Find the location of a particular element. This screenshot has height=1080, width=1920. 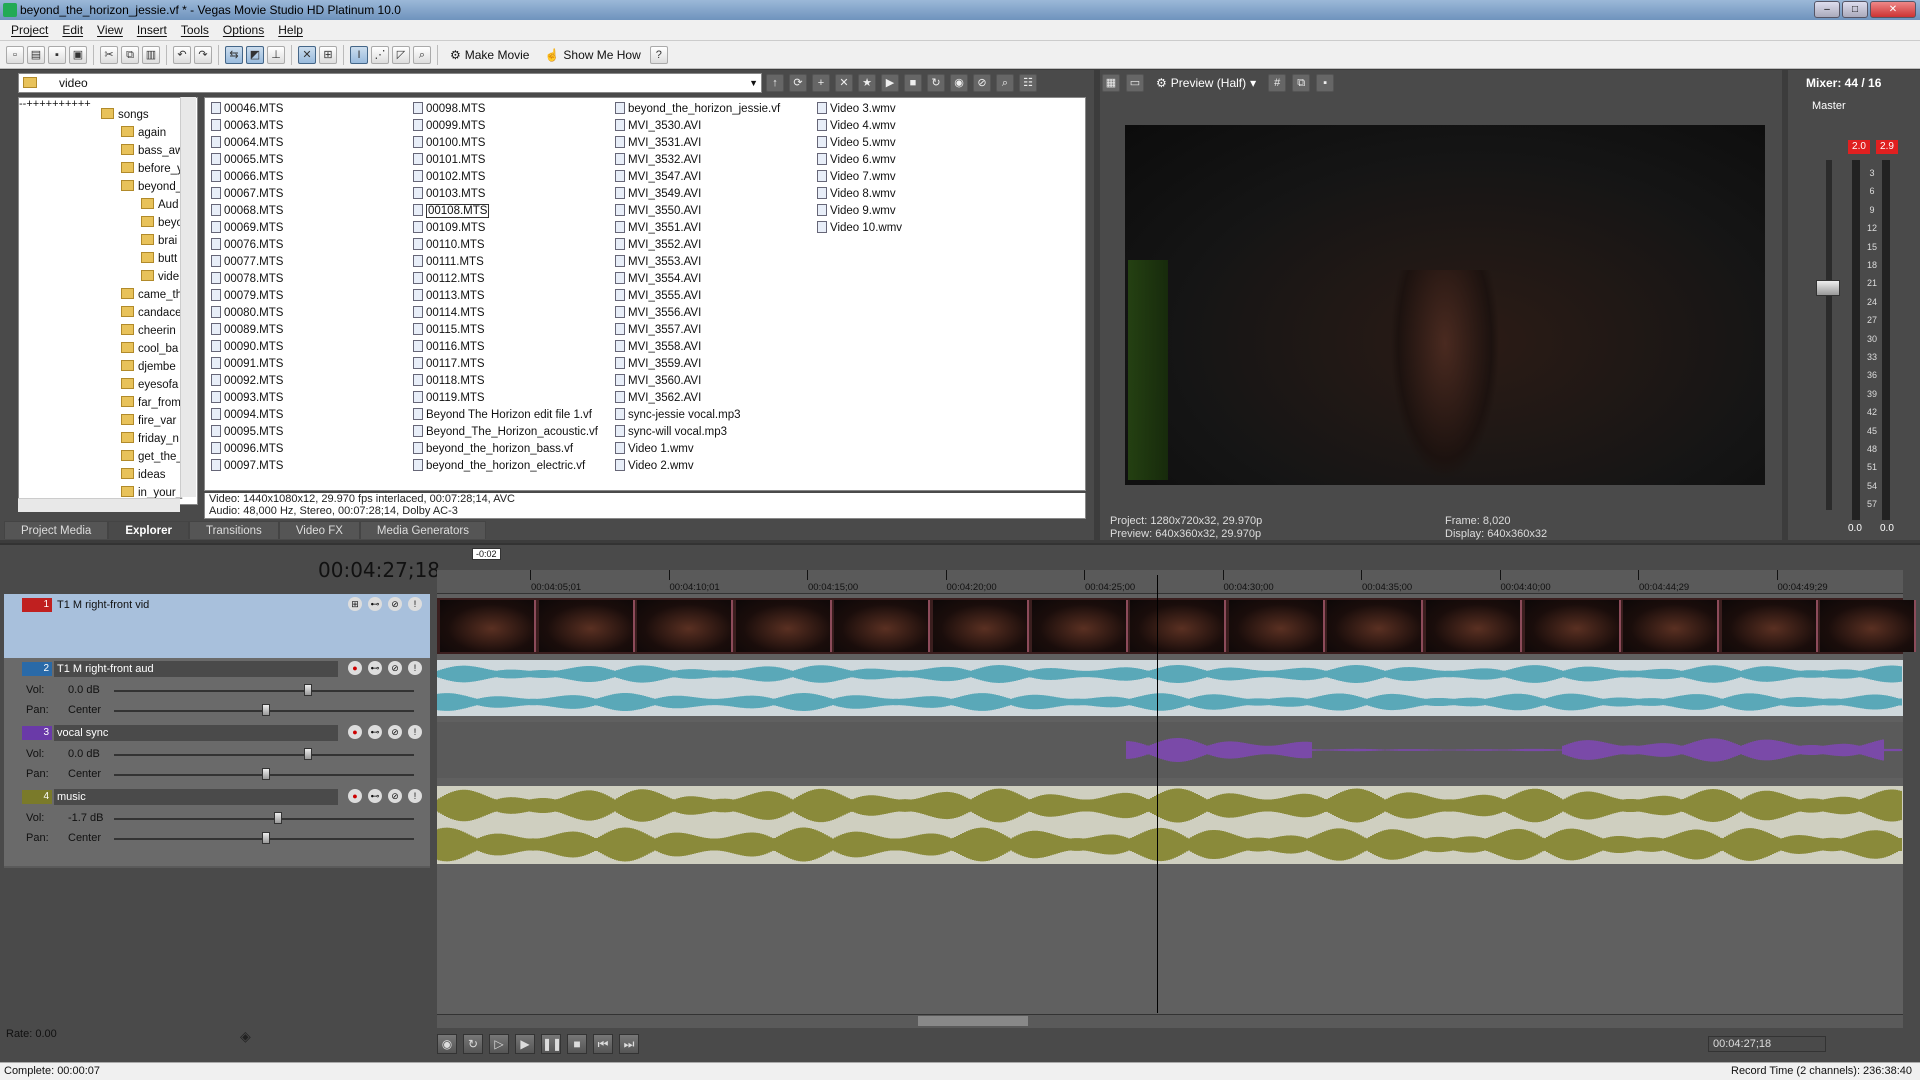

file-item: 00076.MTS is located at coordinates (247, 245).